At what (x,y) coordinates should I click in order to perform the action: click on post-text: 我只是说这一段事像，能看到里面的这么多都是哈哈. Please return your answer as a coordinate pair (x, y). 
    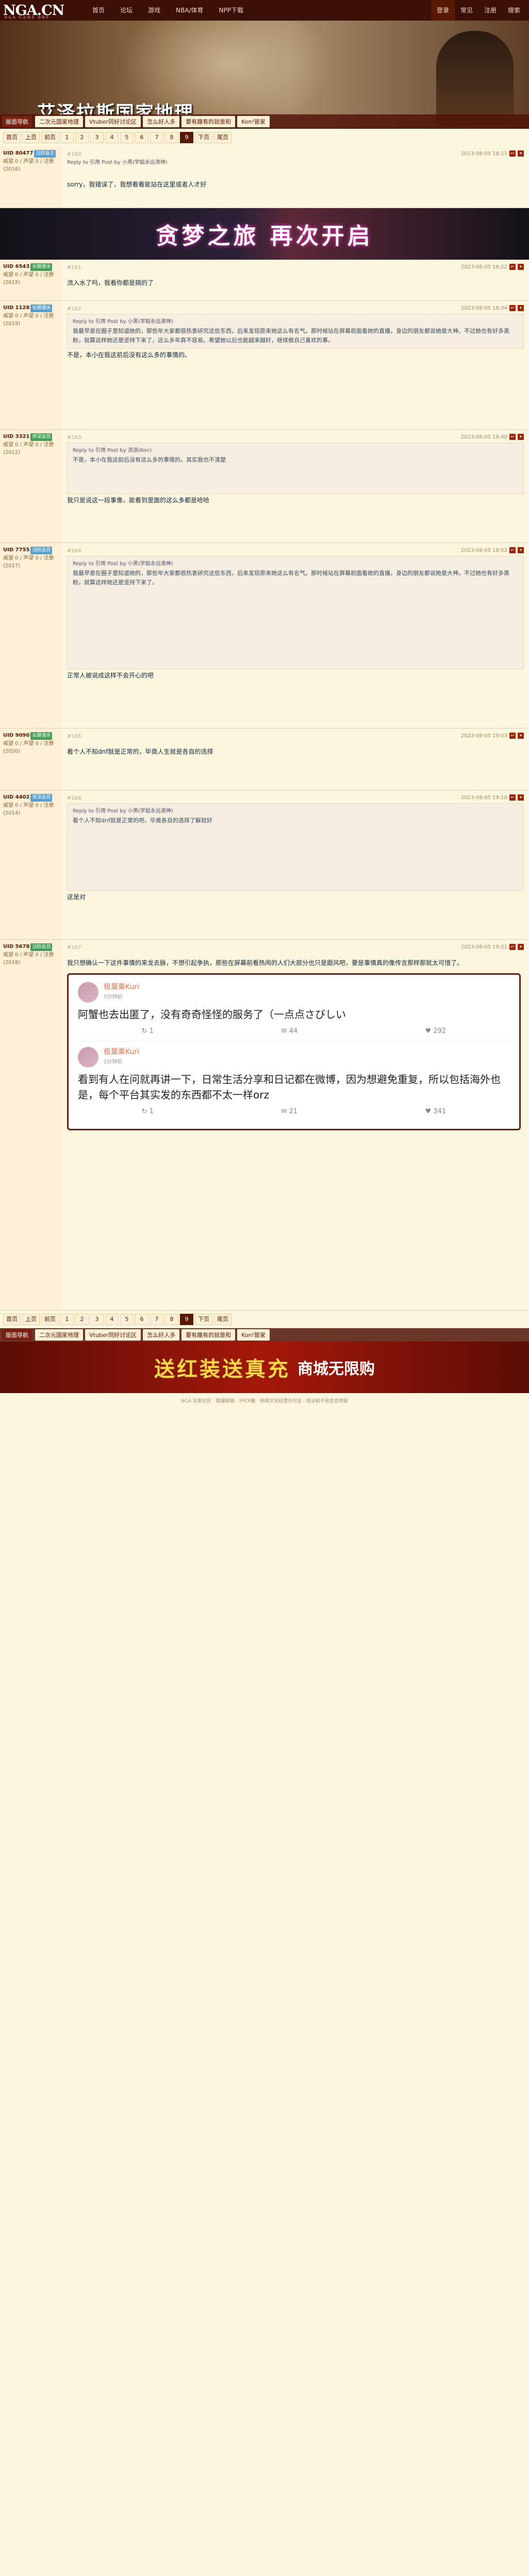
    Looking at the image, I should click on (138, 500).